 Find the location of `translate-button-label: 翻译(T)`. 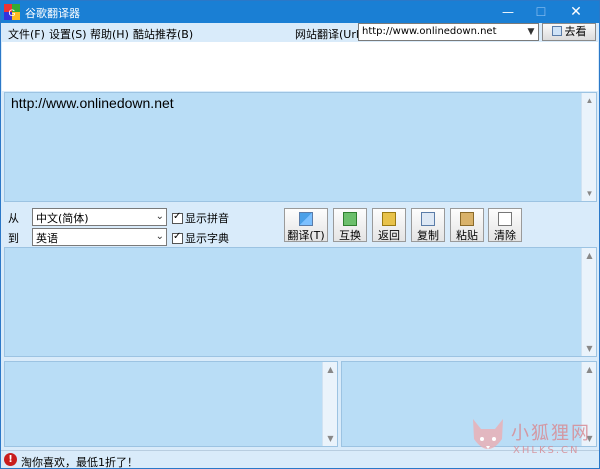

translate-button-label: 翻译(T) is located at coordinates (306, 235).